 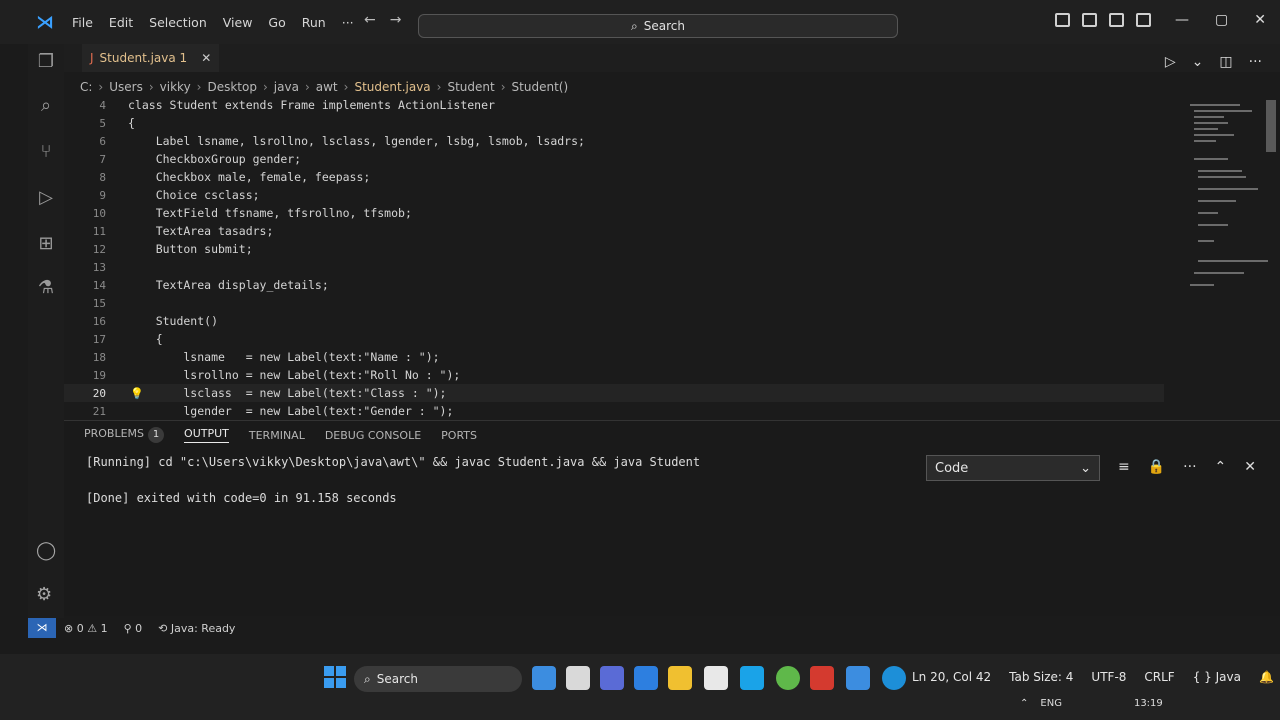 I want to click on editor-tabs: J Student.java 1 ✕ ▷ ⌄ ◫ ···, so click(x=672, y=58).